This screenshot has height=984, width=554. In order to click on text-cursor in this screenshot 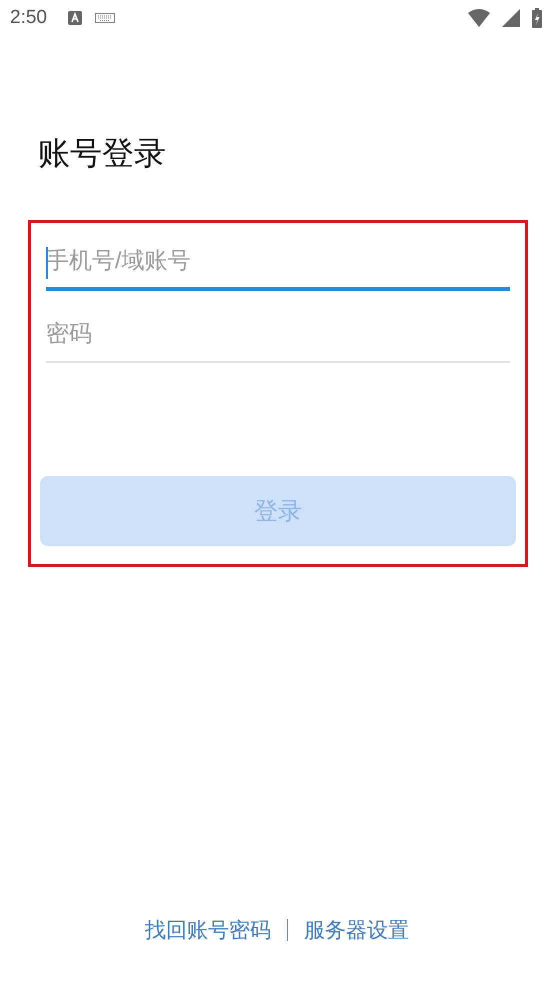, I will do `click(47, 263)`.